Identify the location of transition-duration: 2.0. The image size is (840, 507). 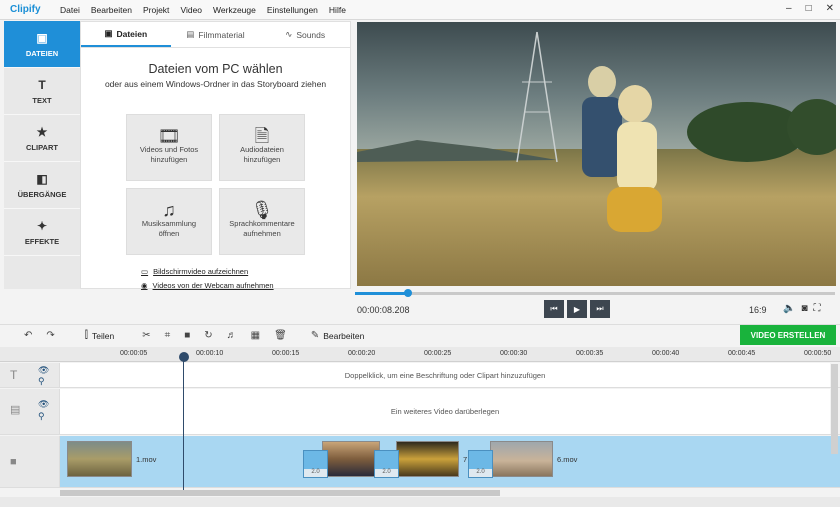
(480, 473).